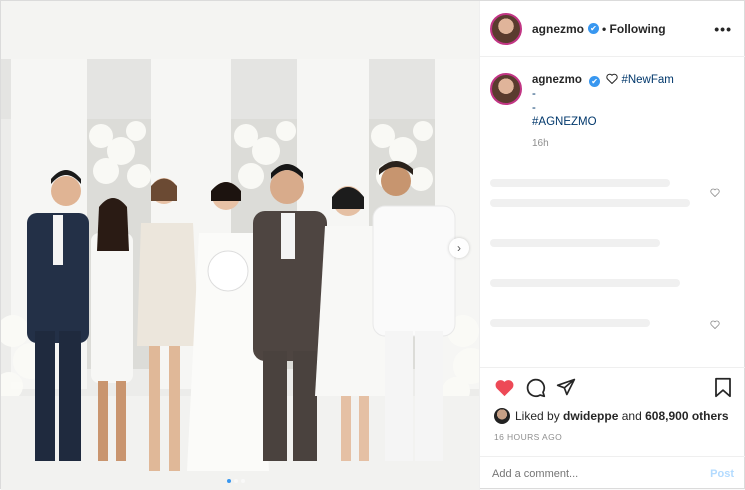 The image size is (745, 490). I want to click on bookmark-icon, so click(723, 387).